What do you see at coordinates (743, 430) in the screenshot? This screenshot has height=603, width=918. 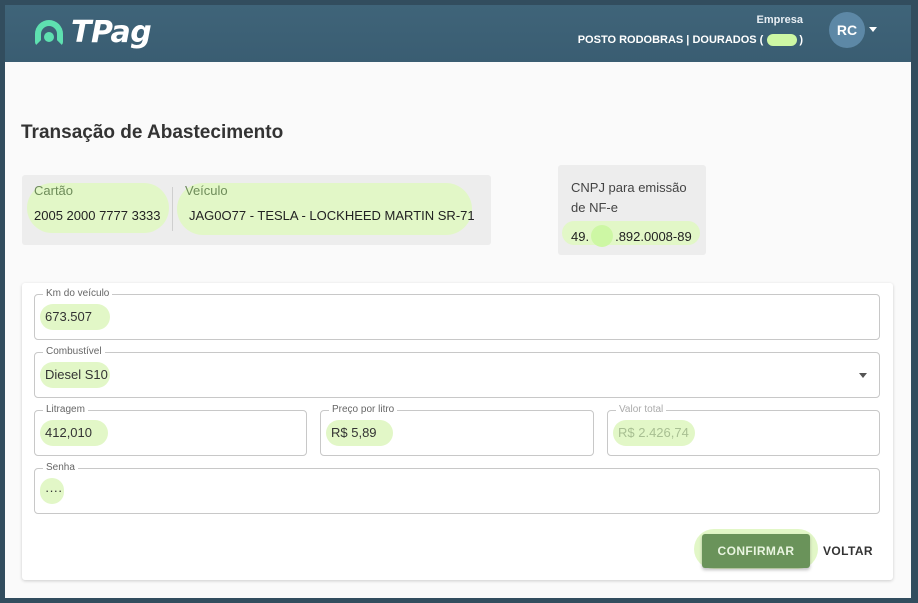 I see `valor-total-field: Valor total R$ 2.426,74` at bounding box center [743, 430].